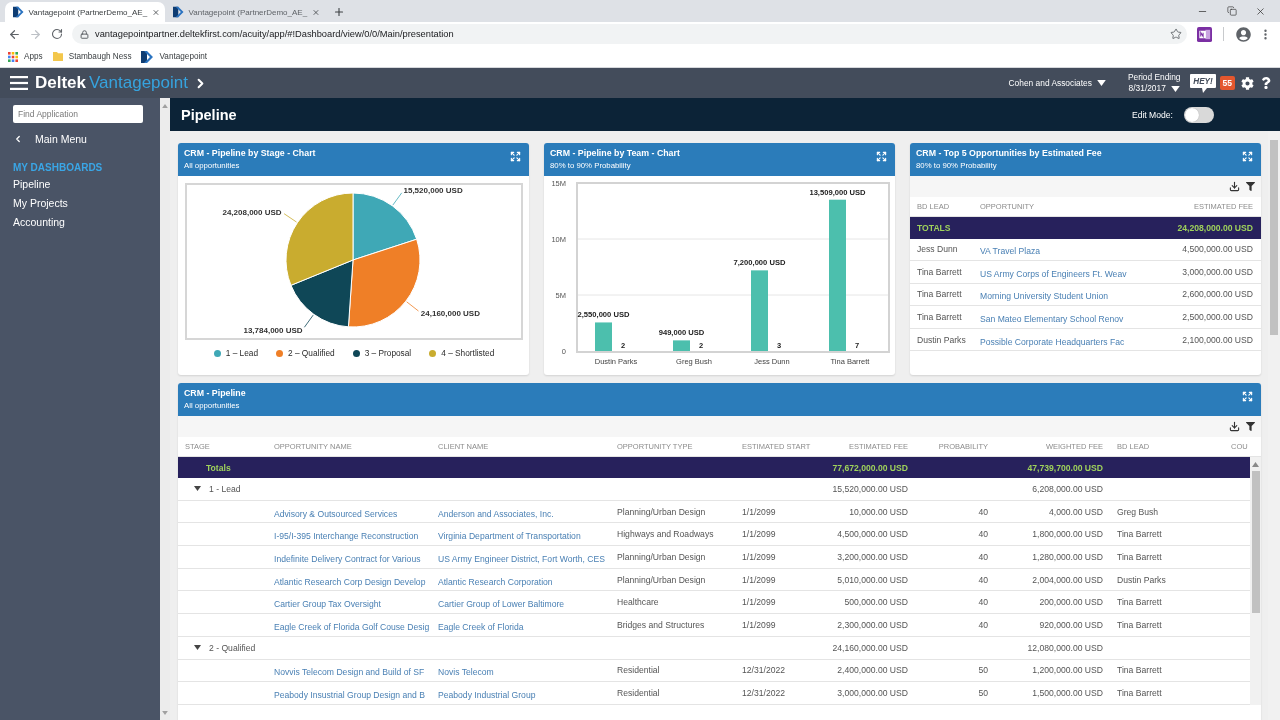 This screenshot has height=720, width=1280. What do you see at coordinates (50, 139) in the screenshot?
I see `main-menu-link: Main Menu` at bounding box center [50, 139].